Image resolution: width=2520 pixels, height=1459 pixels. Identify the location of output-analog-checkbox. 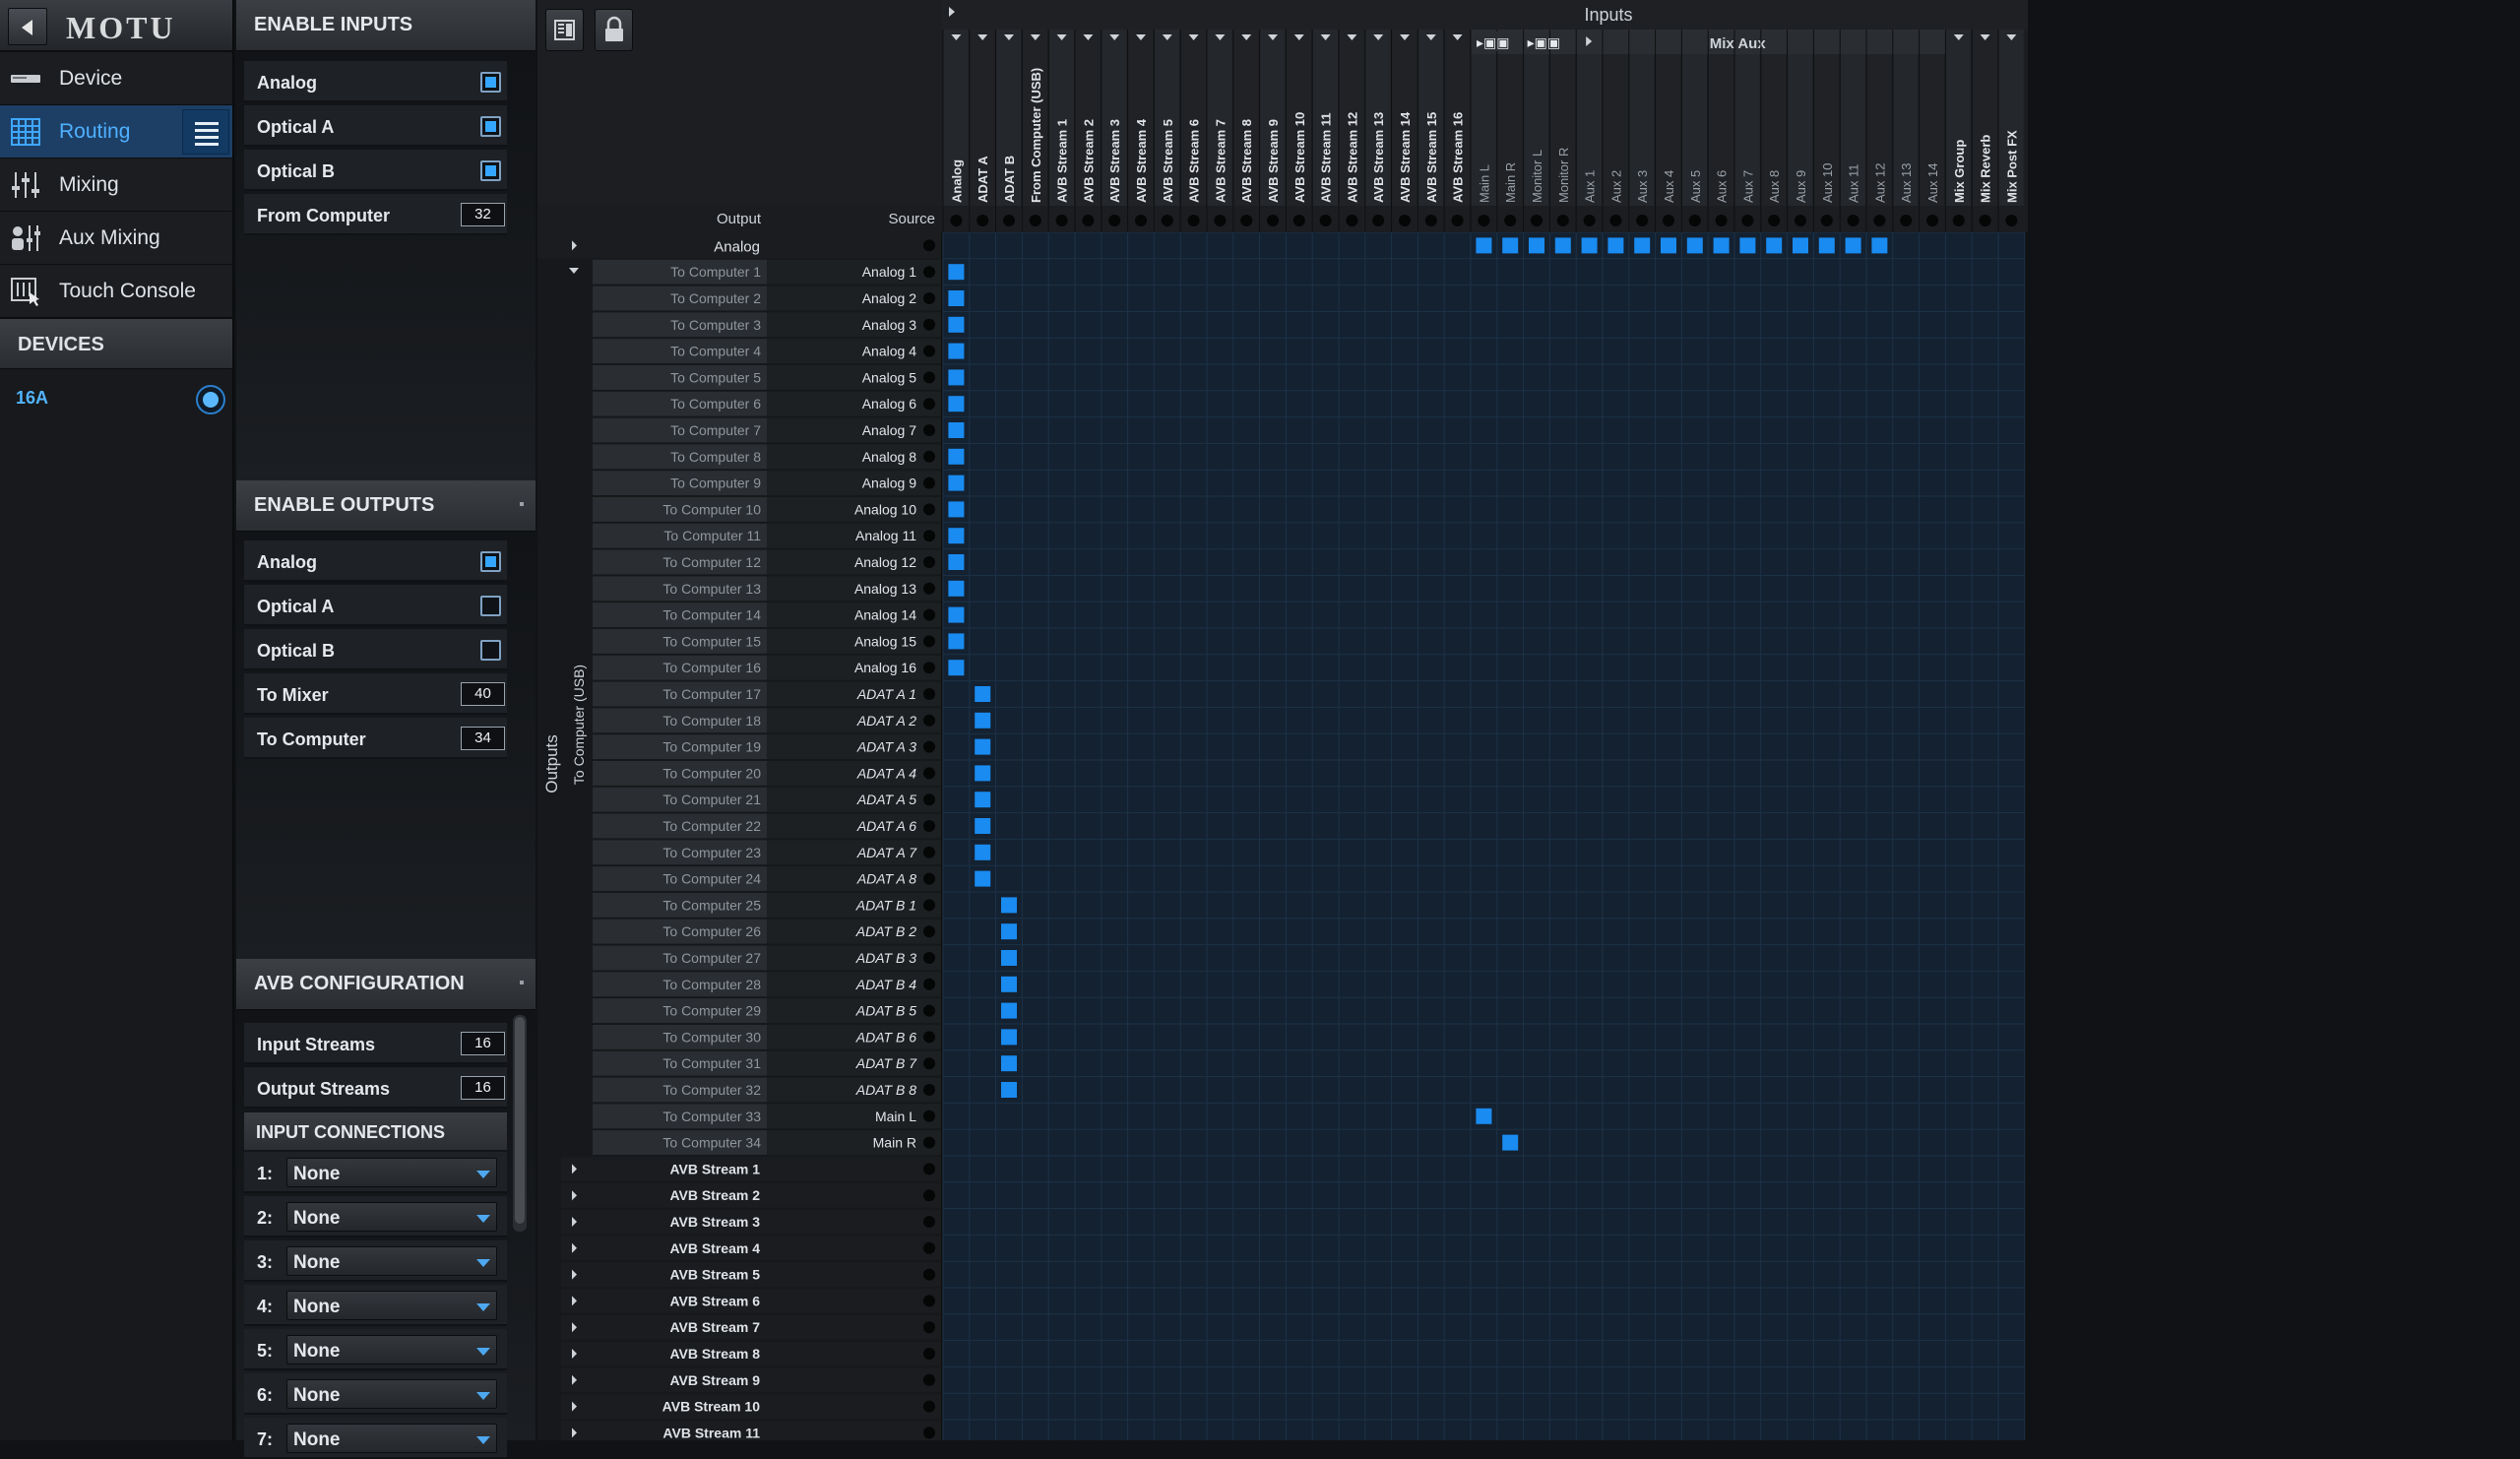
(490, 561).